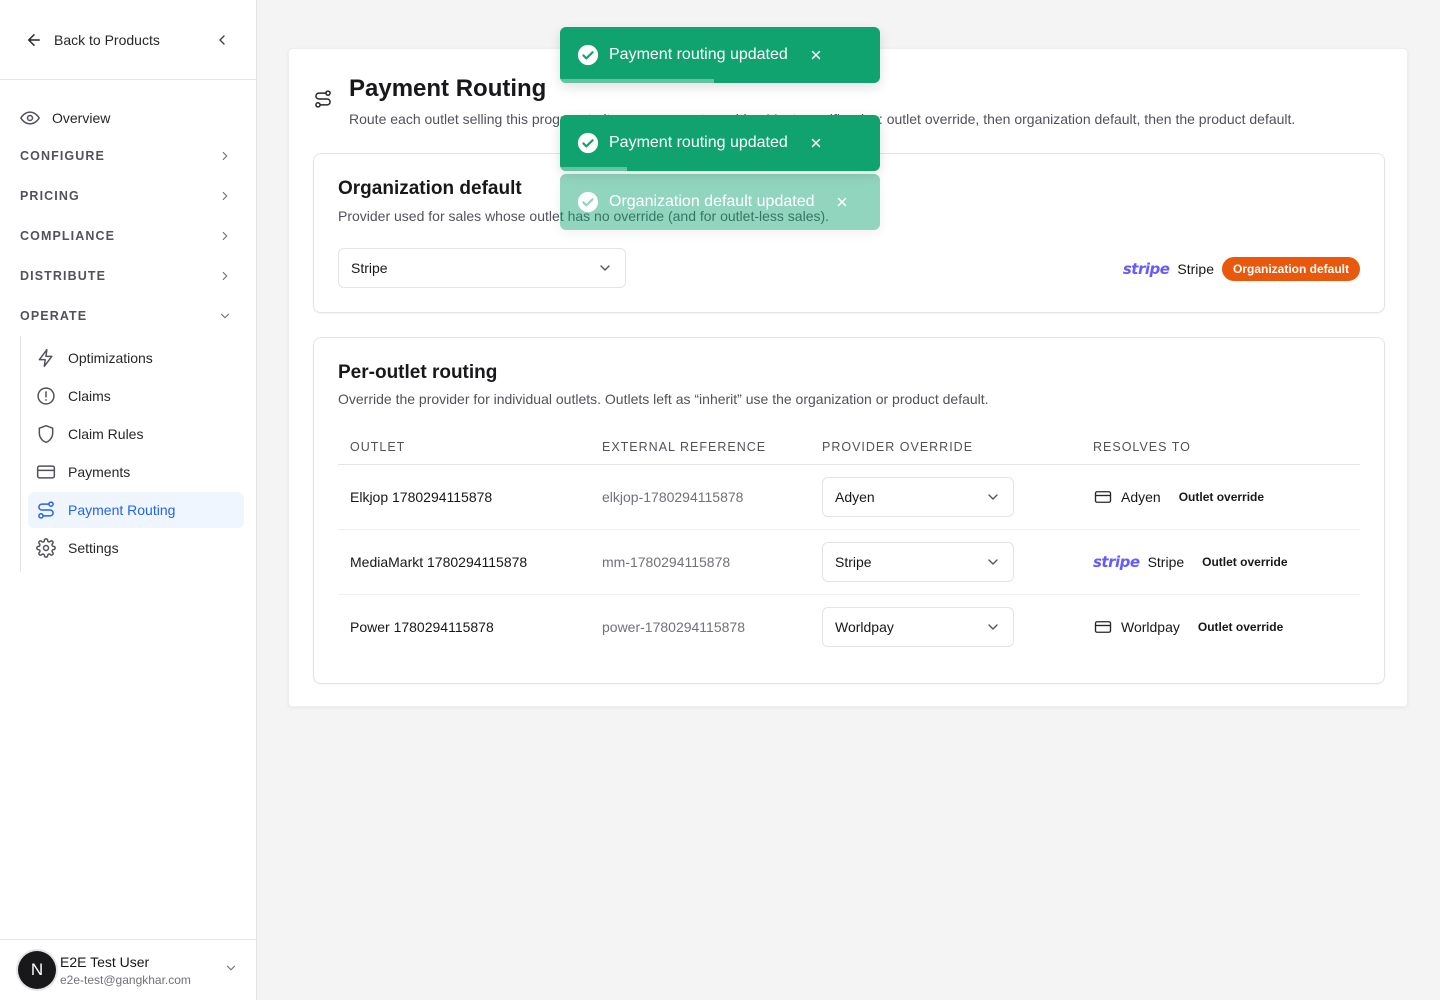  I want to click on page-title: Payment Routing, so click(448, 88).